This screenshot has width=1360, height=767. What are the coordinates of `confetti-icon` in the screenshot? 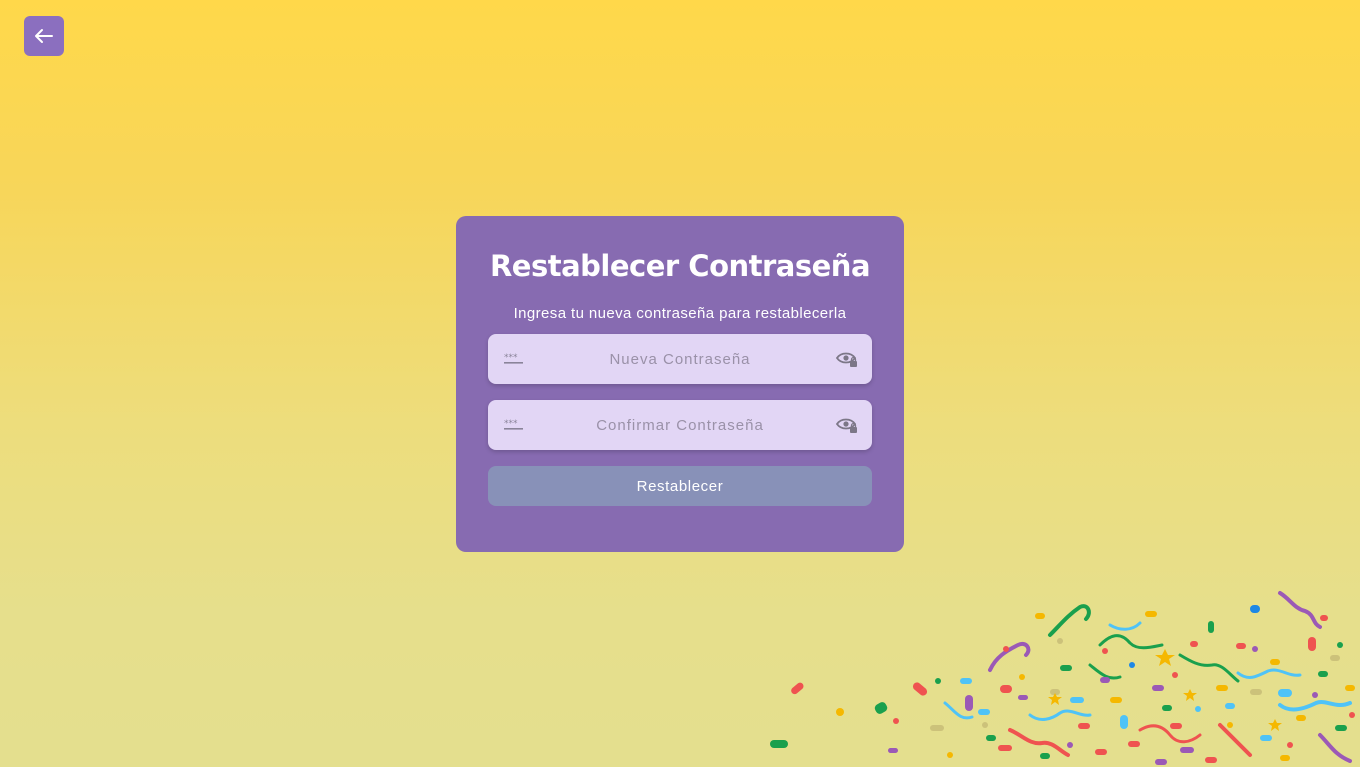 It's located at (1062, 678).